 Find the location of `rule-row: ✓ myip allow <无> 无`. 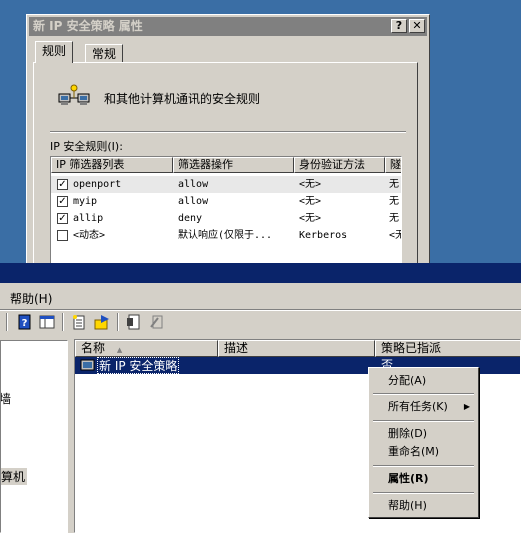

rule-row: ✓ myip allow <无> 无 is located at coordinates (226, 201).